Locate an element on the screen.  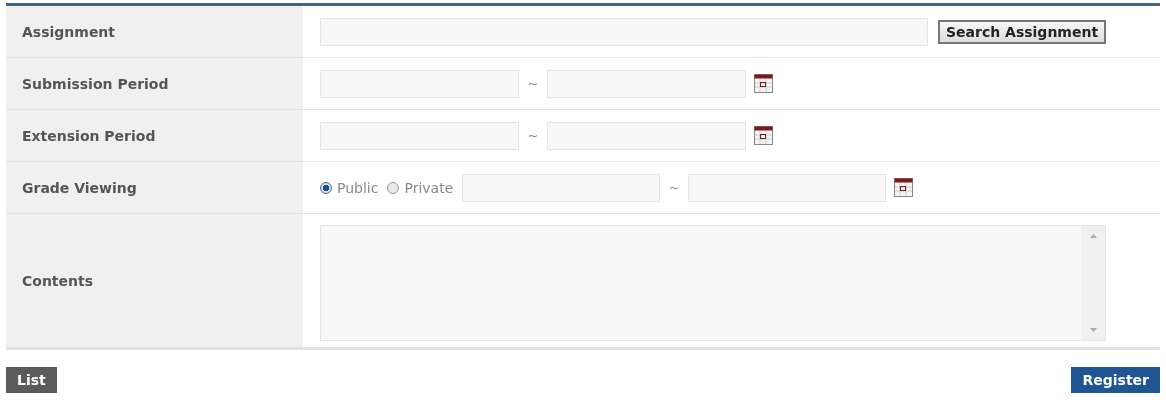
scrollbar is located at coordinates (1093, 283).